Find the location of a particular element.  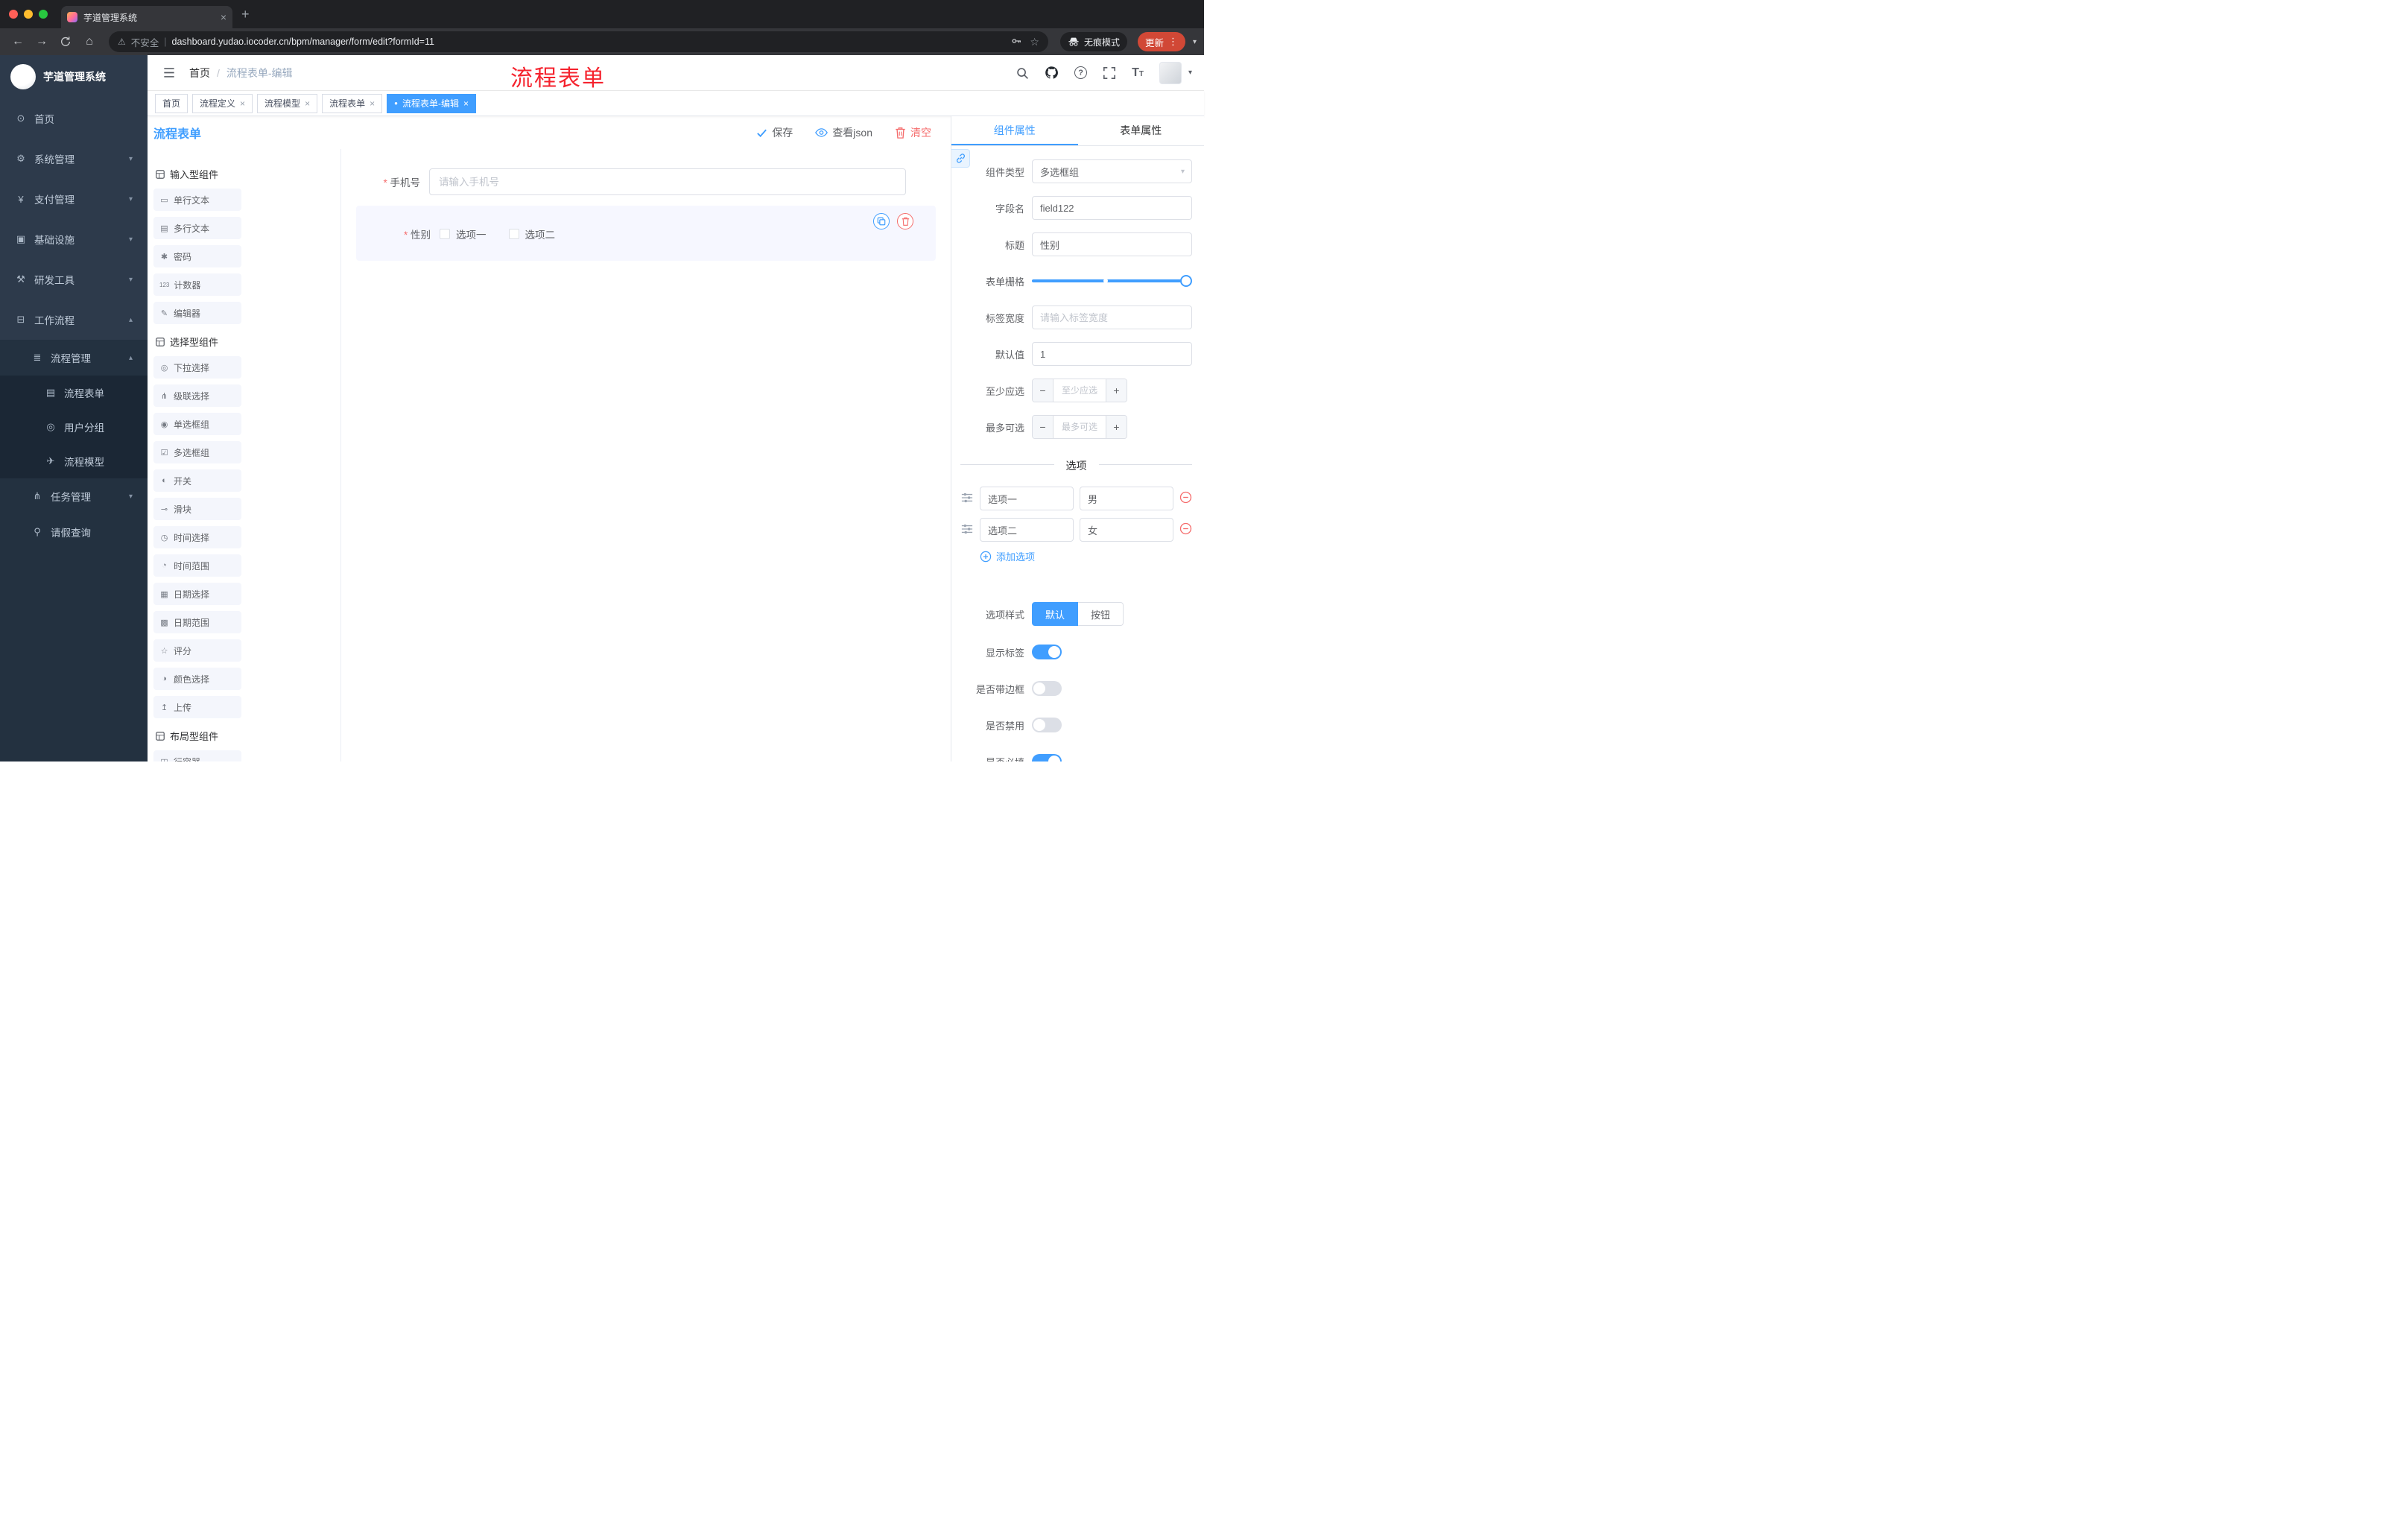

option-2-value-input is located at coordinates (1126, 530).